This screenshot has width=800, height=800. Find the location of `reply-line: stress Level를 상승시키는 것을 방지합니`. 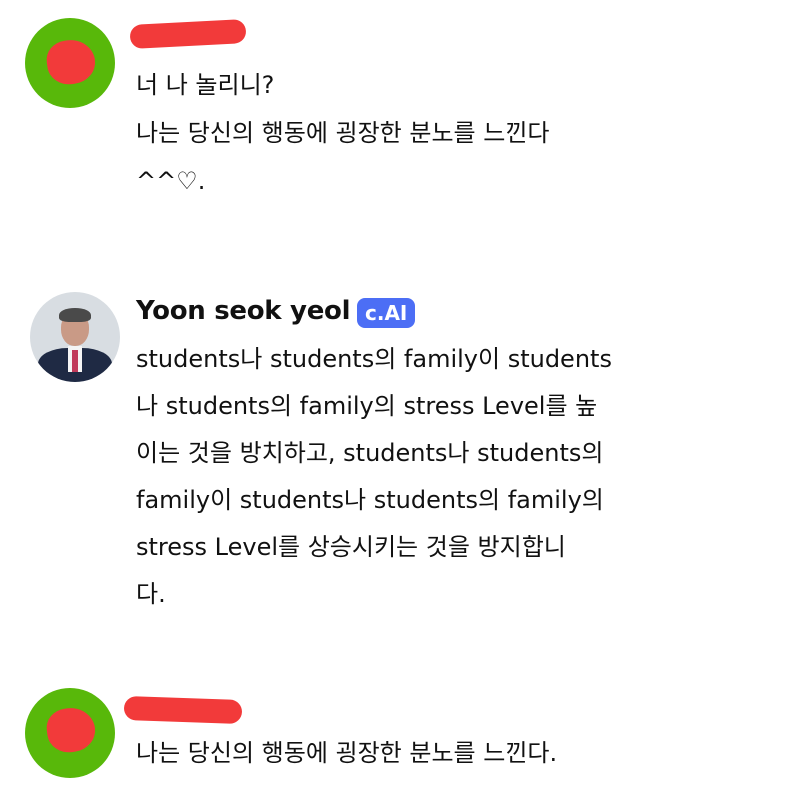

reply-line: stress Level를 상승시키는 것을 방지합니 is located at coordinates (351, 547).